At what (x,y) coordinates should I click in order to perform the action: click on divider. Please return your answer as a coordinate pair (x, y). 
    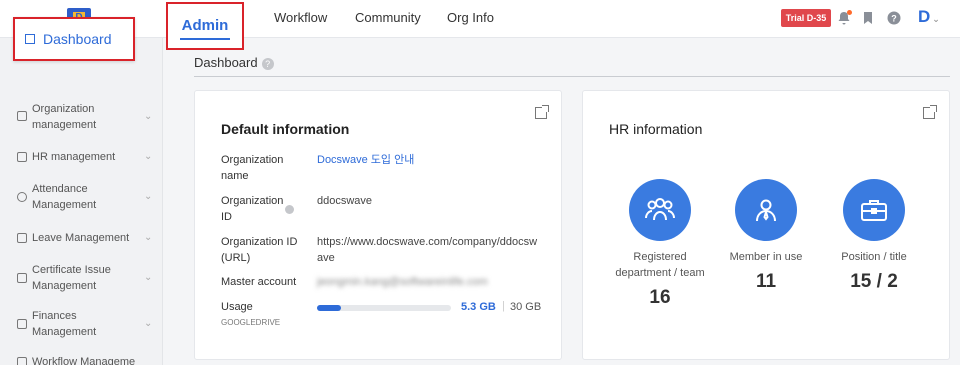
    Looking at the image, I should click on (572, 76).